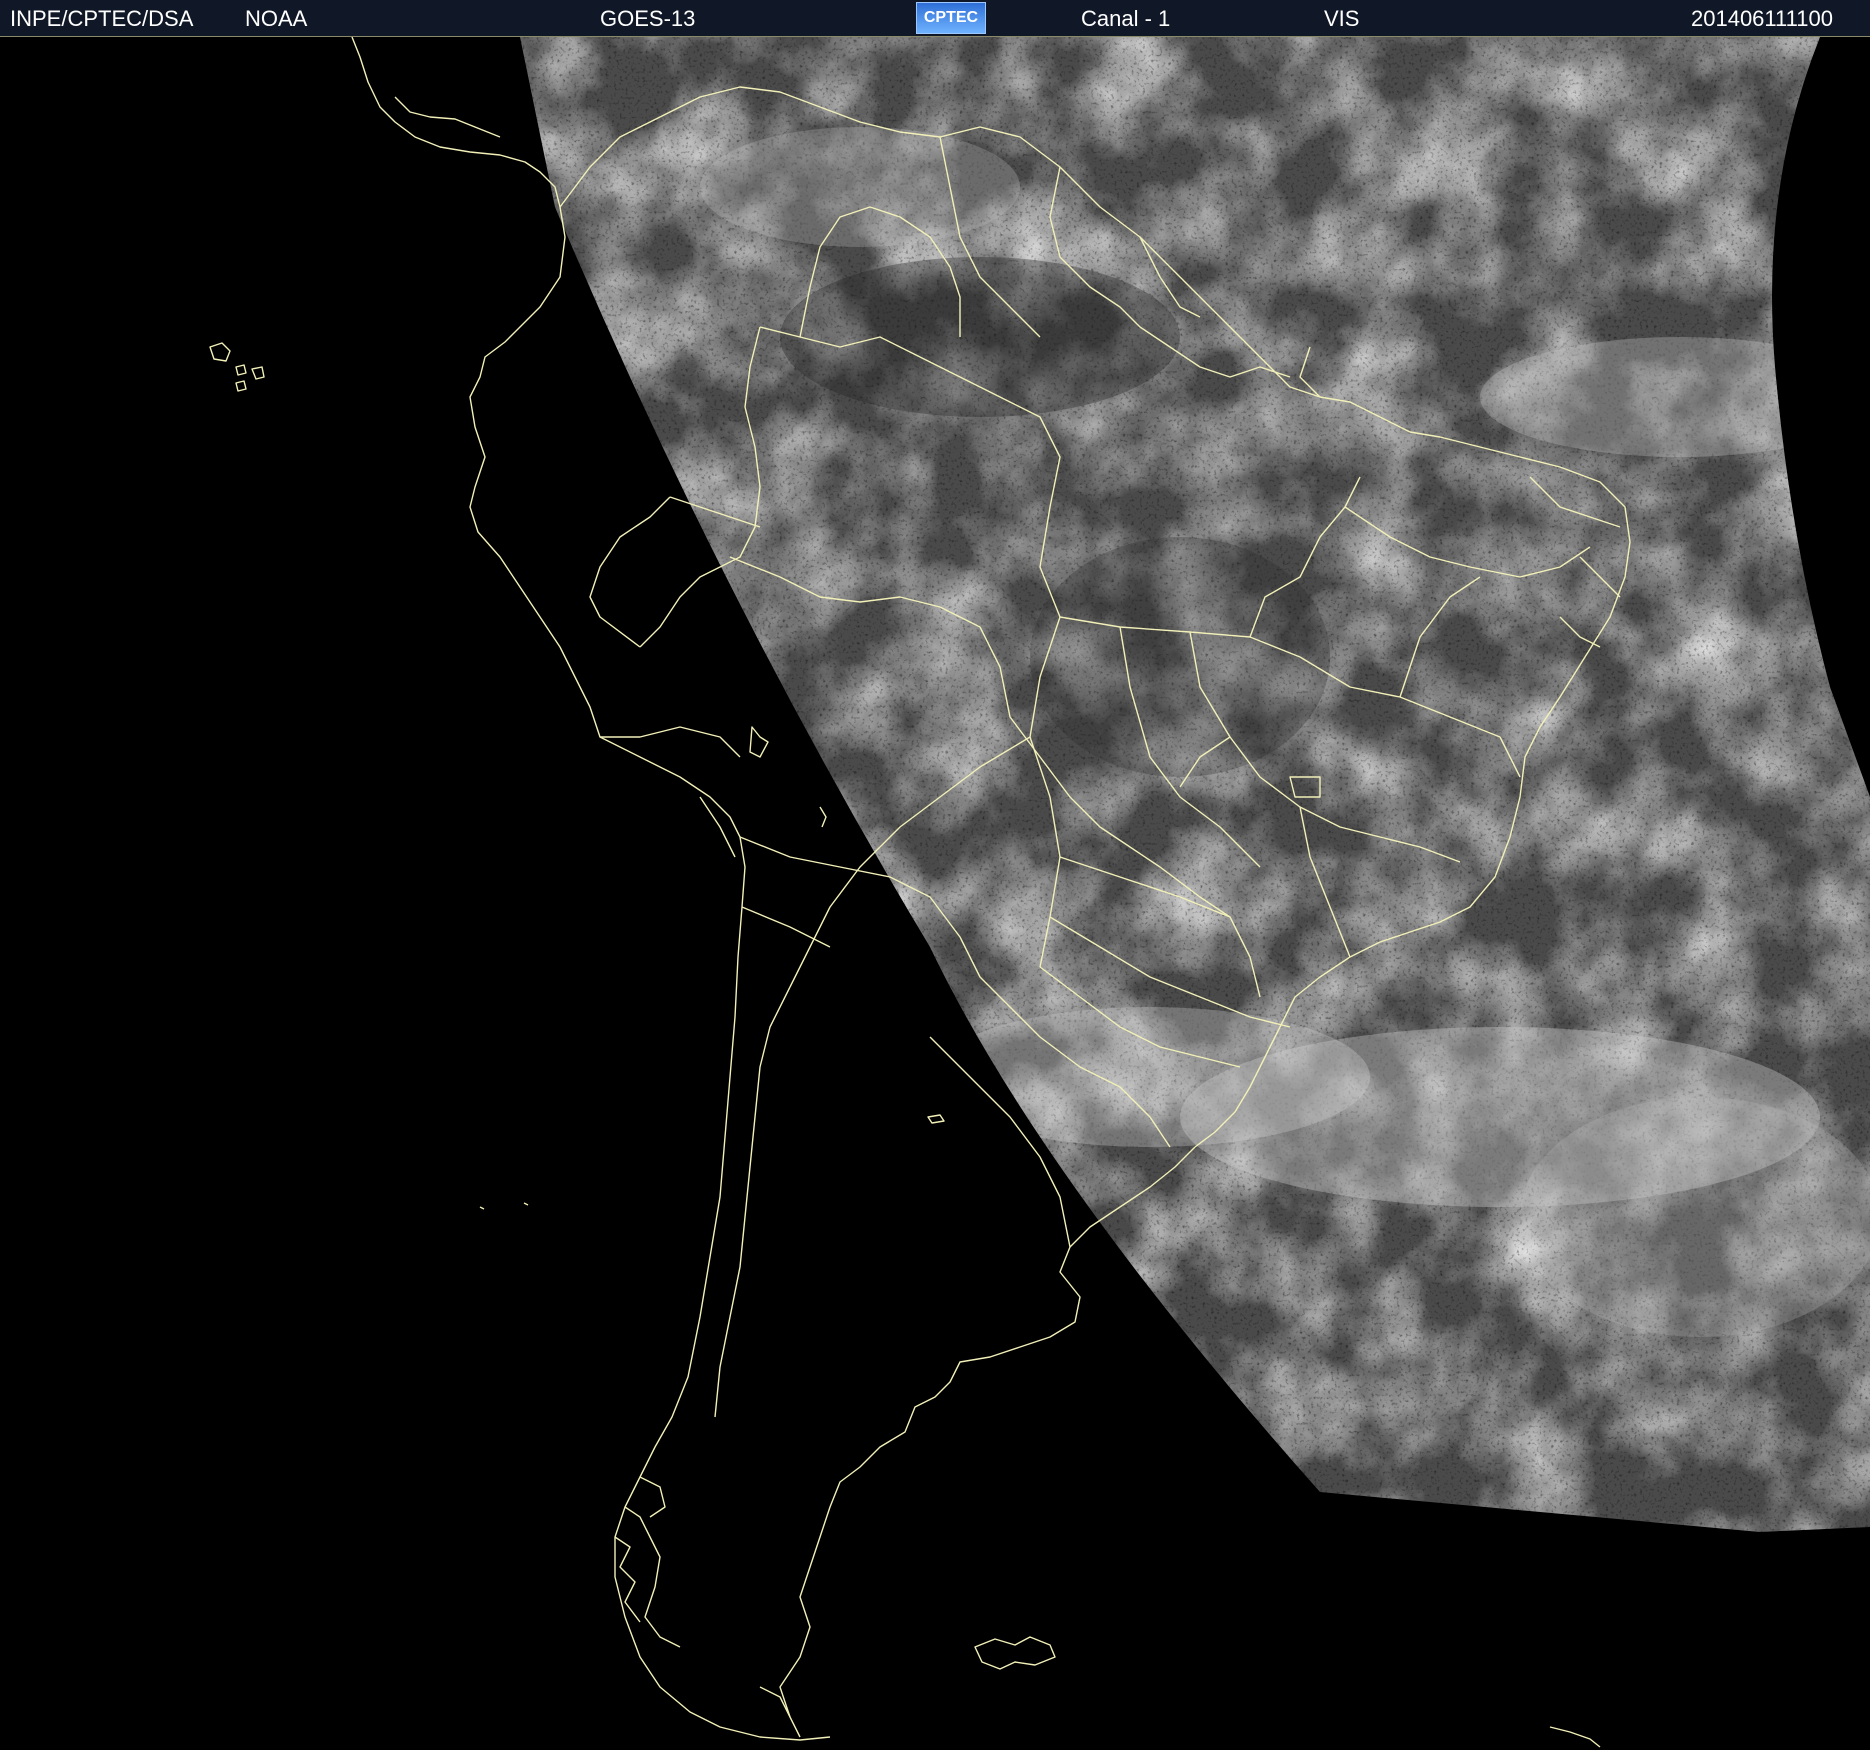  Describe the element at coordinates (102, 18) in the screenshot. I see `institution-label: INPE/CPTEC/DSA` at that location.